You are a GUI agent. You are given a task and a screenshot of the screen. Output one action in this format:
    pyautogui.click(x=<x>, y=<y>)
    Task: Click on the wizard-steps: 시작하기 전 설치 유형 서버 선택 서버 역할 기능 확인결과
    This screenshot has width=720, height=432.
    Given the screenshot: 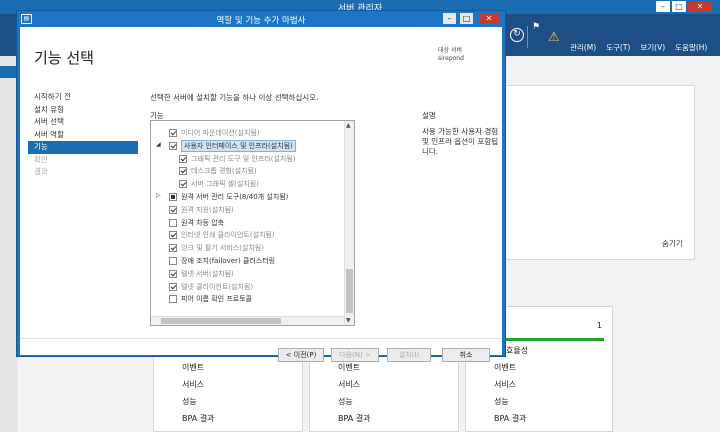 What is the action you would take?
    pyautogui.click(x=83, y=135)
    